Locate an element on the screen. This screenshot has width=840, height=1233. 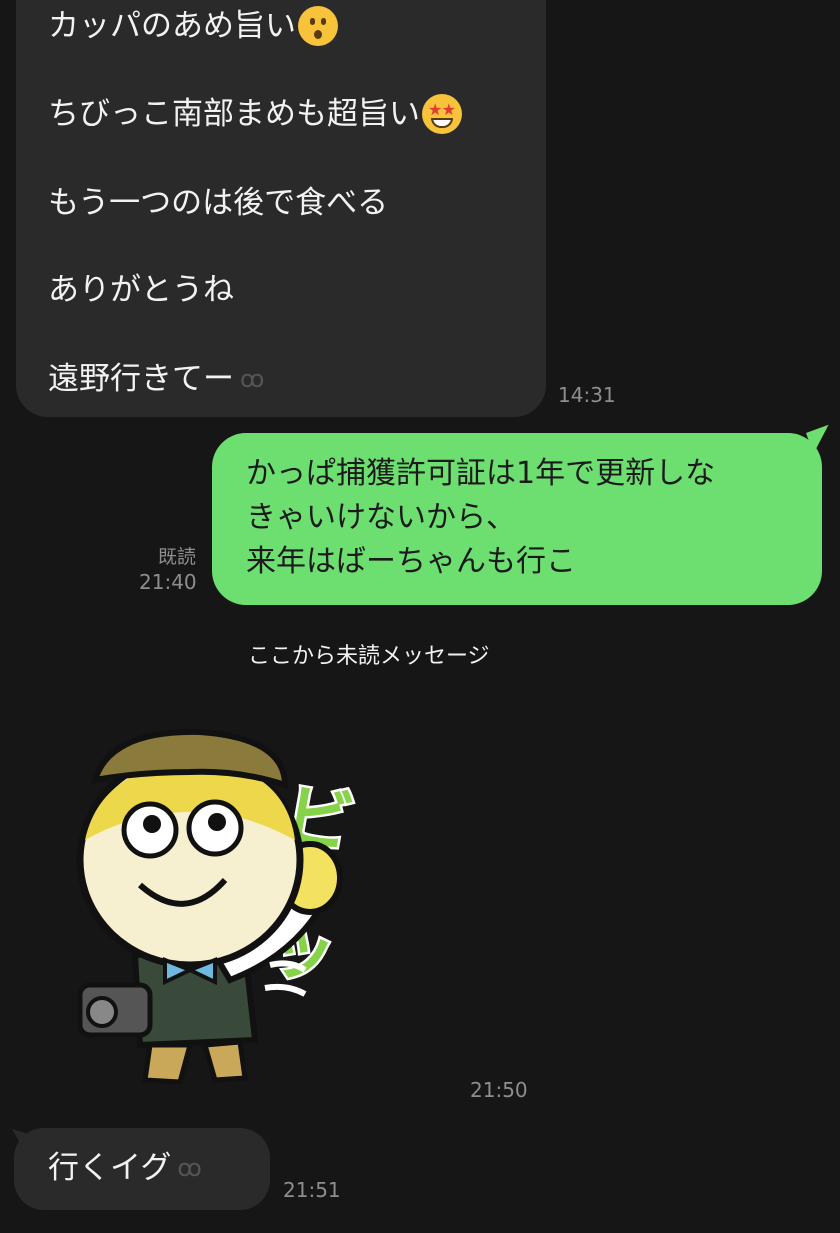
incoming-message-bubble: 行くイグ ꝏ is located at coordinates (142, 1169).